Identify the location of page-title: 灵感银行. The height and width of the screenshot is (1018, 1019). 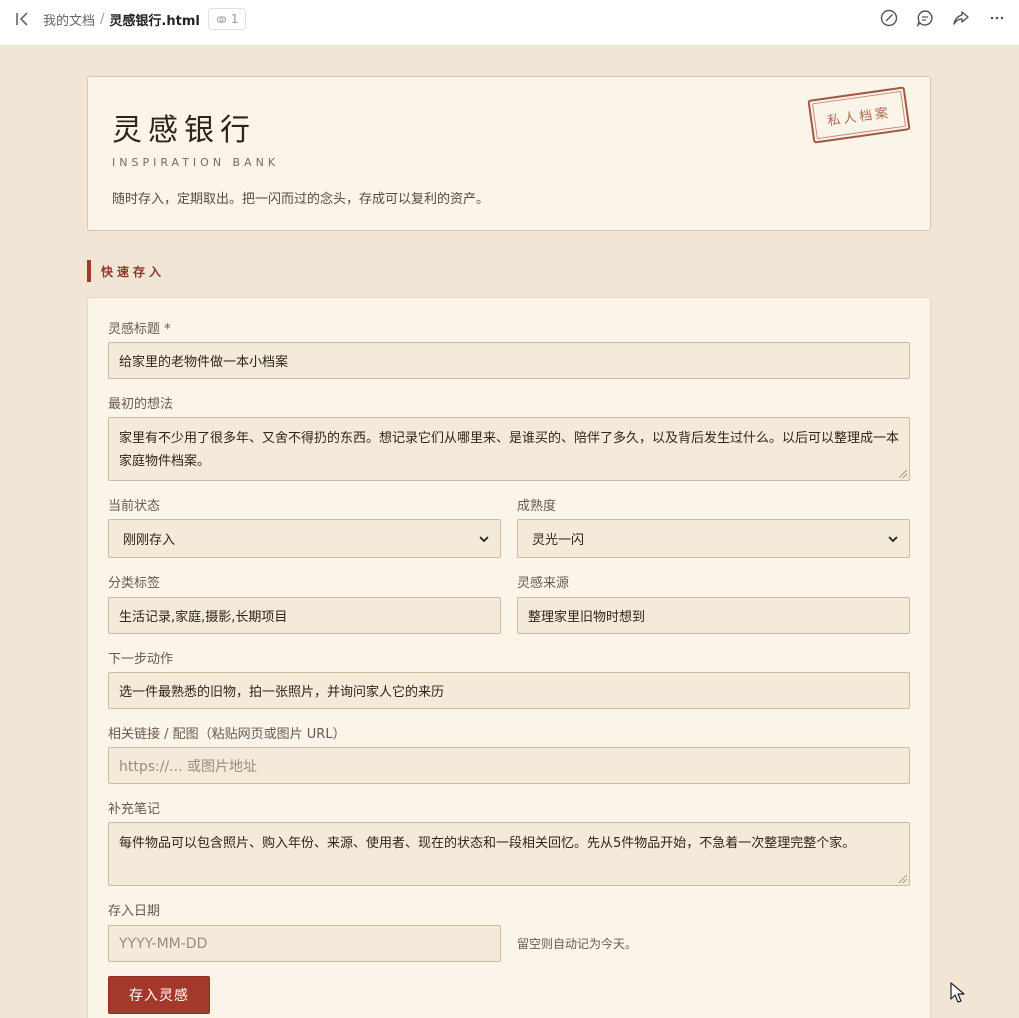
(184, 130).